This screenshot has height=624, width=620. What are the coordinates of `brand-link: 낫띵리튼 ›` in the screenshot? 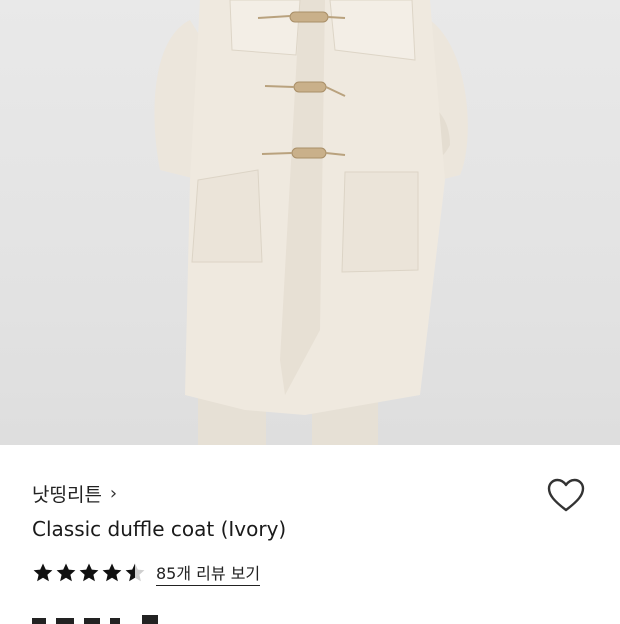 It's located at (74, 493).